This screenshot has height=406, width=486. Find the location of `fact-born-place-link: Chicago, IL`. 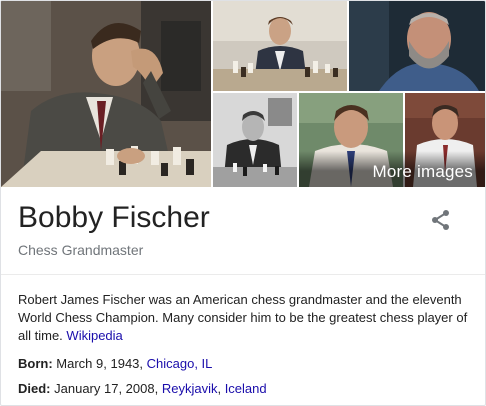

fact-born-place-link: Chicago, IL is located at coordinates (180, 363).